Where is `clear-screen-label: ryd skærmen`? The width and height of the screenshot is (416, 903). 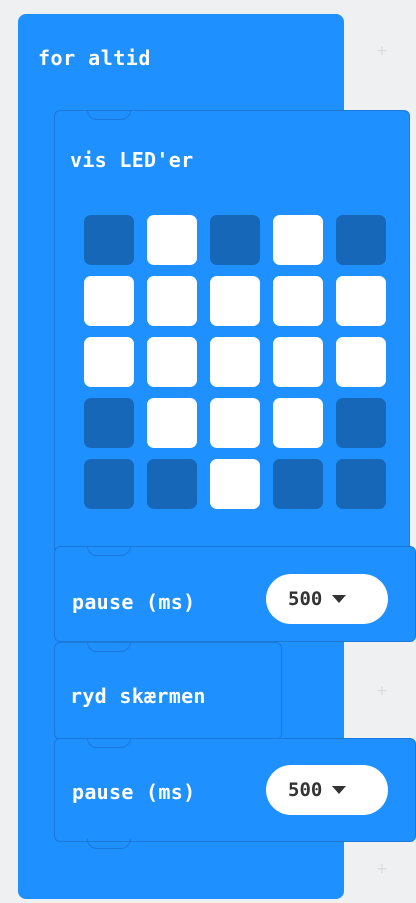
clear-screen-label: ryd skærmen is located at coordinates (138, 696).